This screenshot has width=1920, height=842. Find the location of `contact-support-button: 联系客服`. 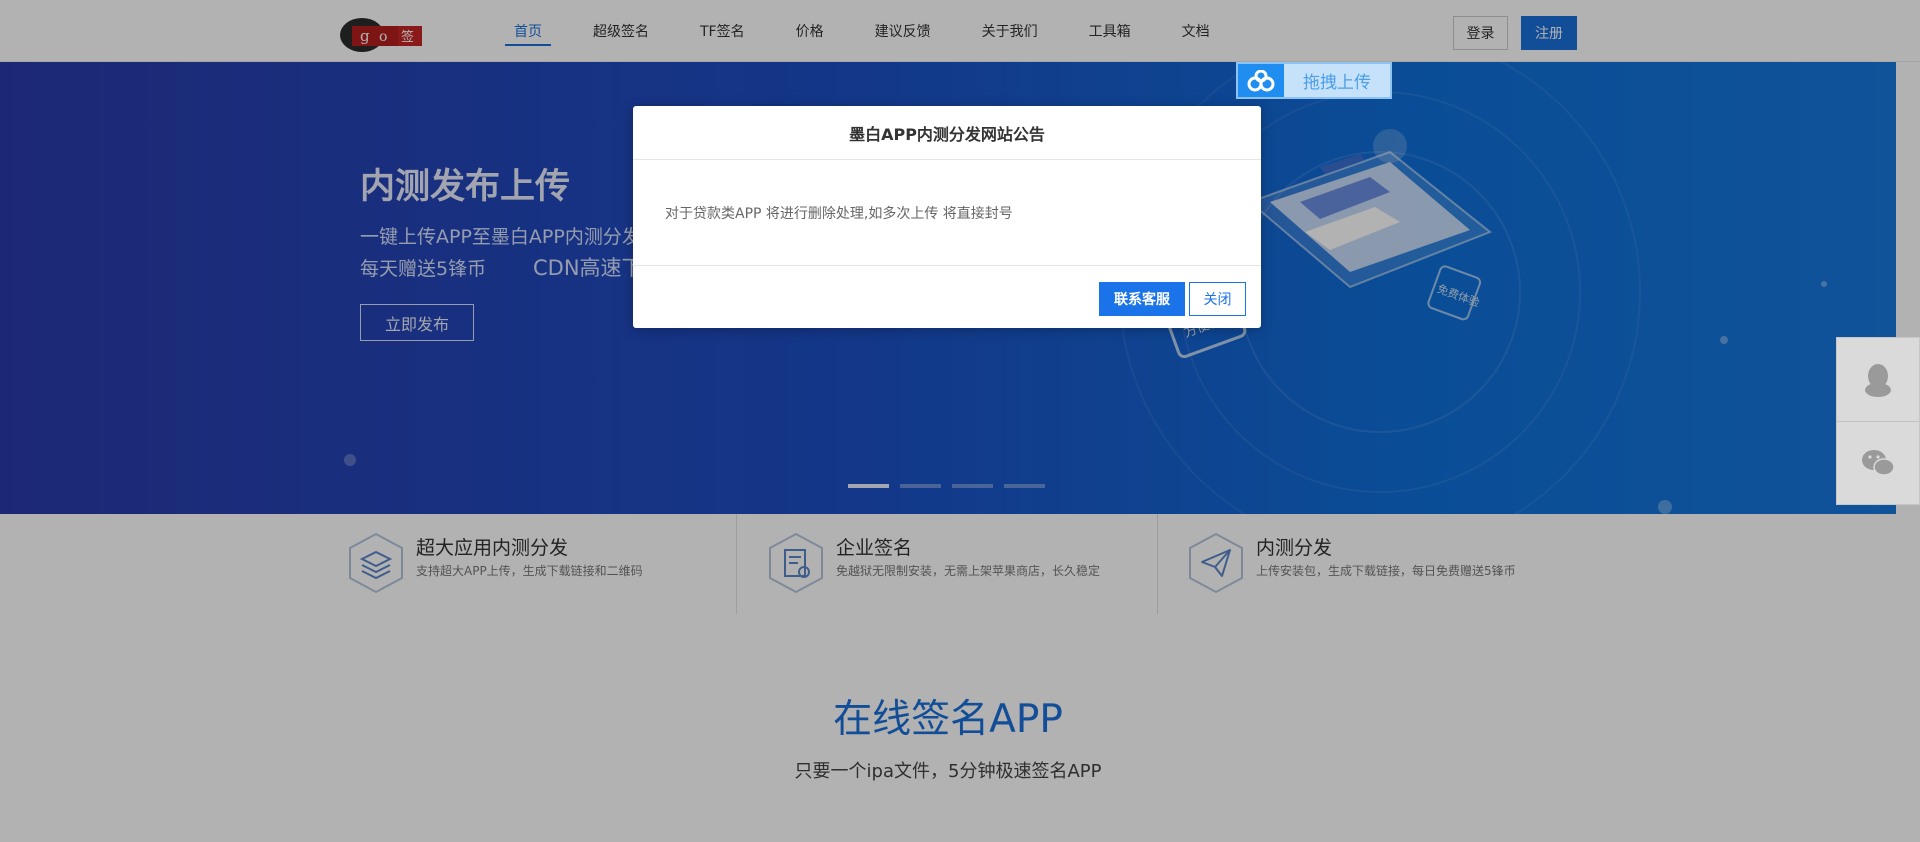

contact-support-button: 联系客服 is located at coordinates (1142, 299).